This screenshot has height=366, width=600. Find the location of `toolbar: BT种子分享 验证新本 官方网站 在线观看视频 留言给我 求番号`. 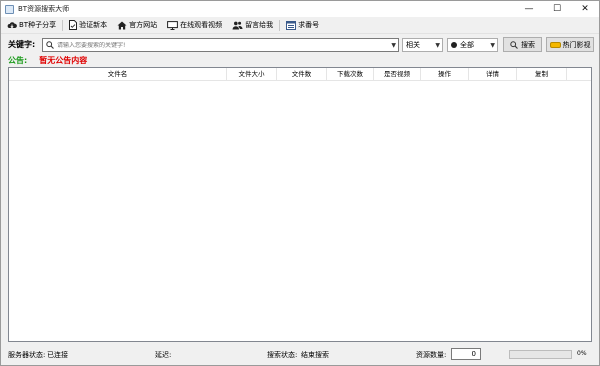

toolbar: BT种子分享 验证新本 官方网站 在线观看视频 留言给我 求番号 is located at coordinates (300, 25).